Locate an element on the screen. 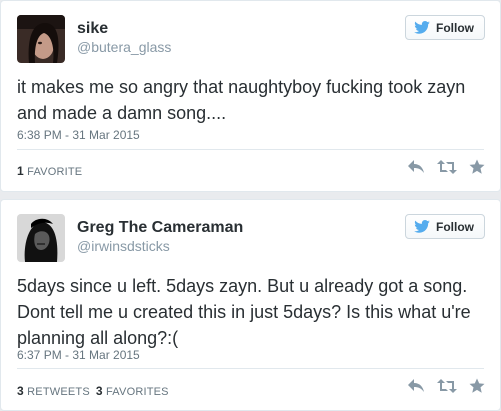 The width and height of the screenshot is (501, 411). retweets-count: 3 is located at coordinates (20, 391).